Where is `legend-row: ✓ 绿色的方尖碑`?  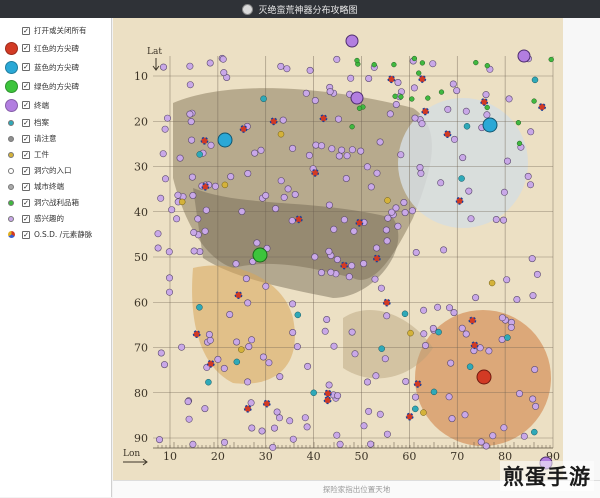
legend-row: ✓ 绿色的方尖碑 is located at coordinates (55, 86).